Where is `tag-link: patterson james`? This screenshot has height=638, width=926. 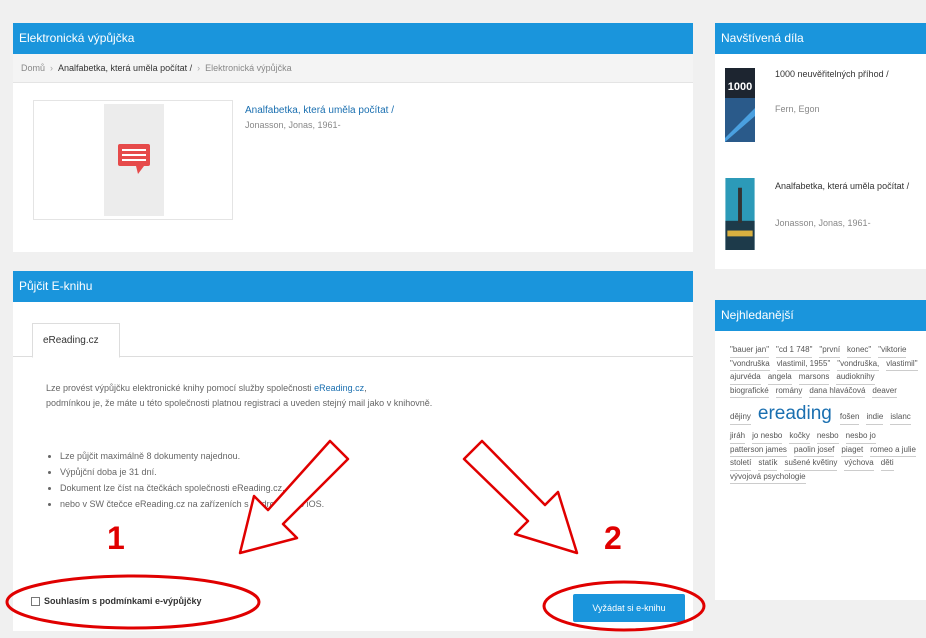 tag-link: patterson james is located at coordinates (758, 450).